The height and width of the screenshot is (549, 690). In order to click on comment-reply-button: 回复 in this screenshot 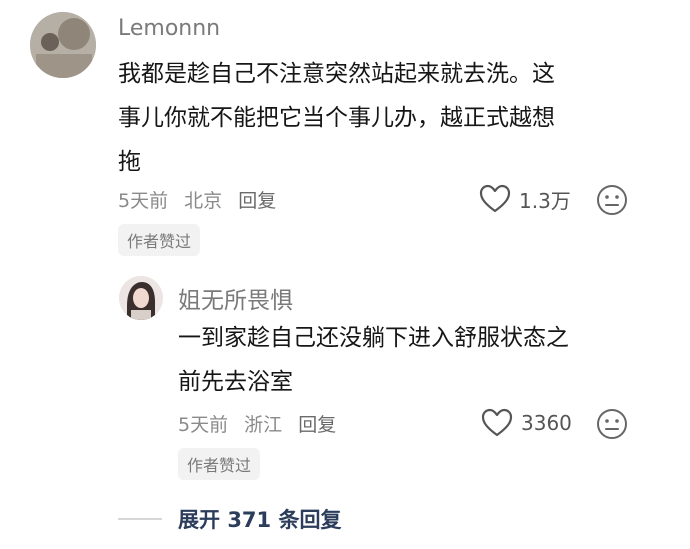, I will do `click(257, 201)`.